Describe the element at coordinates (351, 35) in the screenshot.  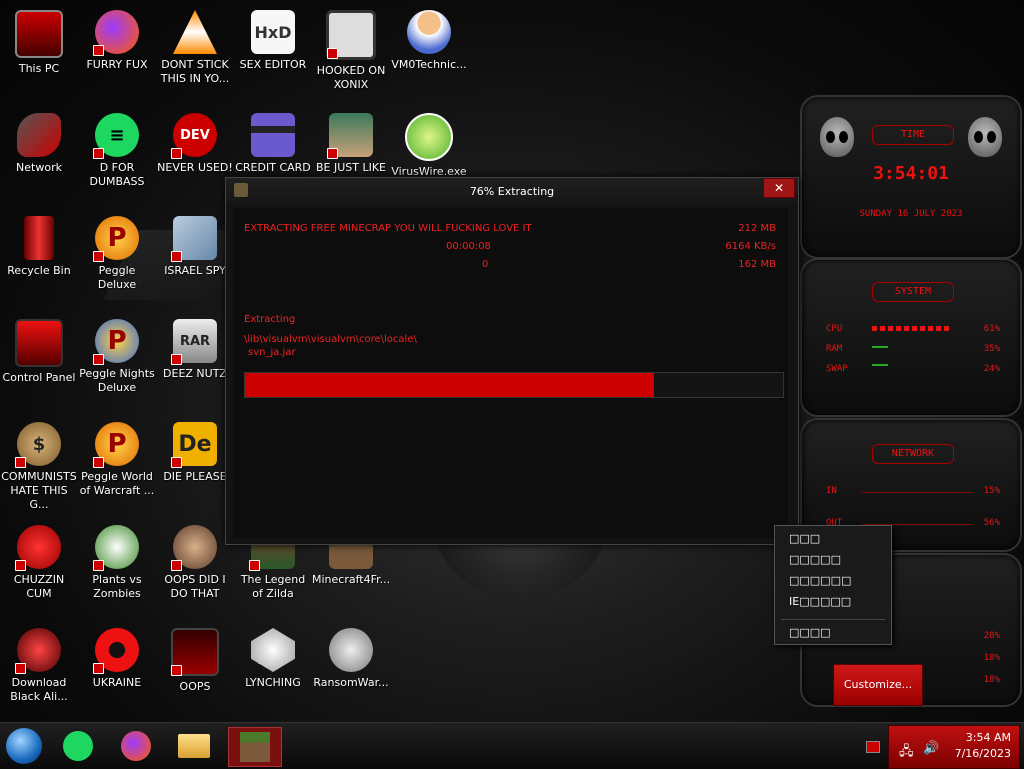
I see `xonix-game-icon` at that location.